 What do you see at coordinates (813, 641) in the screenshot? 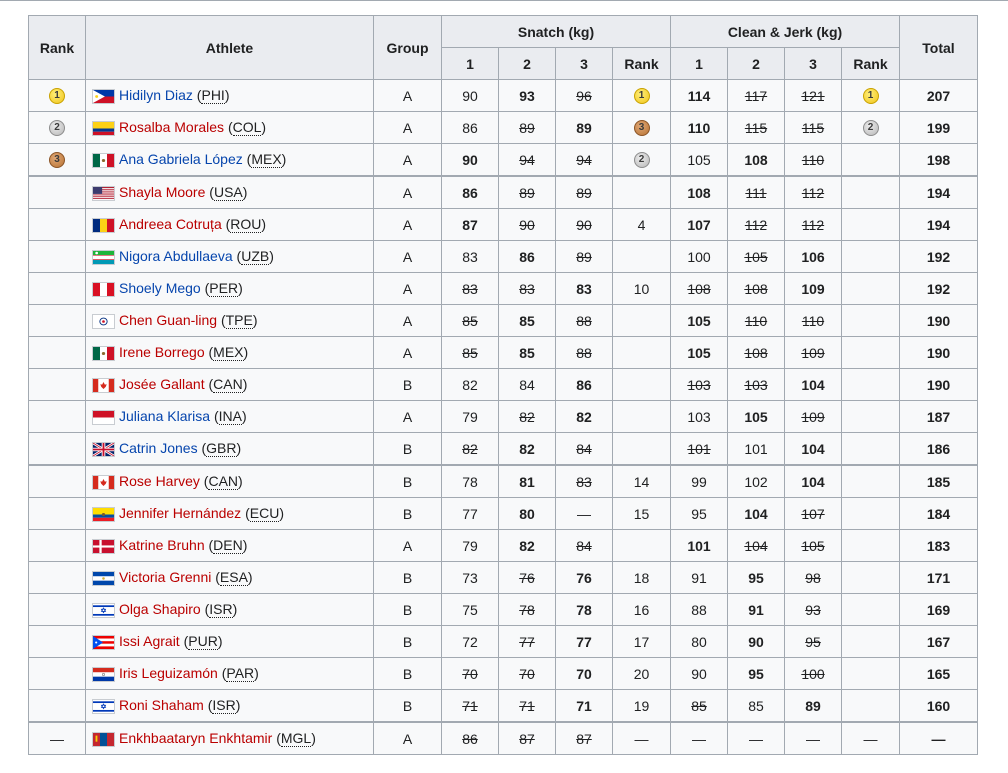
I see `clean-jerk-attempt-3: 95` at bounding box center [813, 641].